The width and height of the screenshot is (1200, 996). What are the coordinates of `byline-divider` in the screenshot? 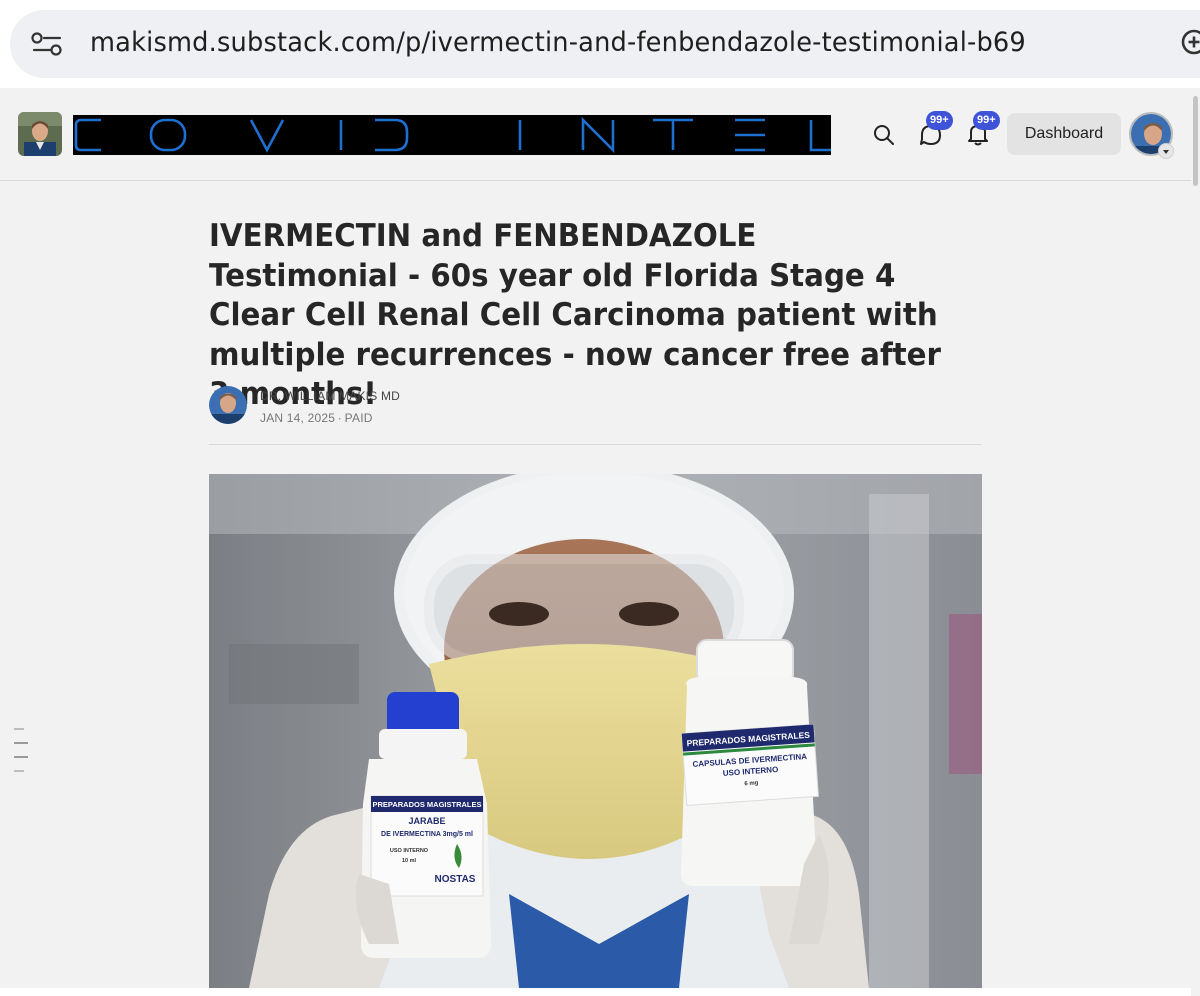 It's located at (595, 444).